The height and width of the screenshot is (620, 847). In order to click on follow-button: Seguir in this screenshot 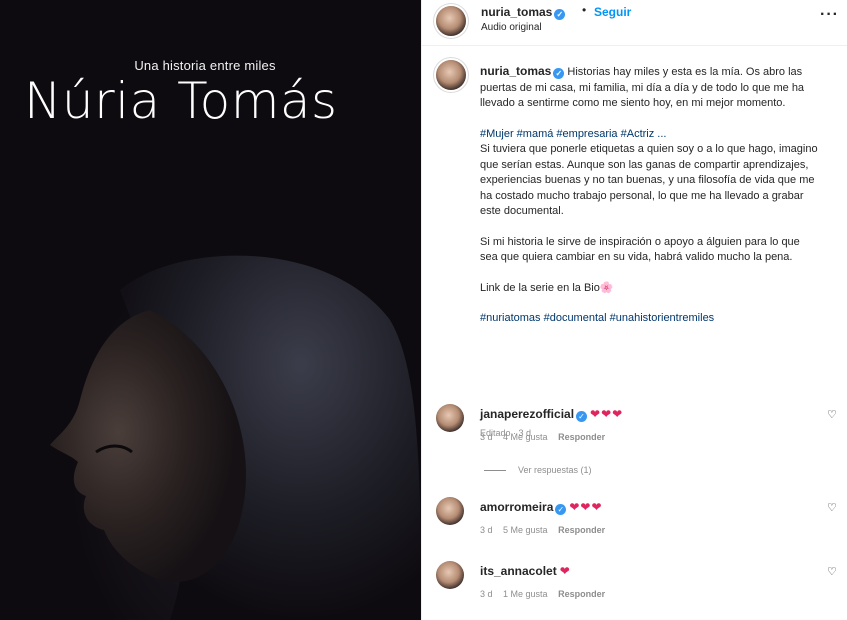, I will do `click(612, 12)`.